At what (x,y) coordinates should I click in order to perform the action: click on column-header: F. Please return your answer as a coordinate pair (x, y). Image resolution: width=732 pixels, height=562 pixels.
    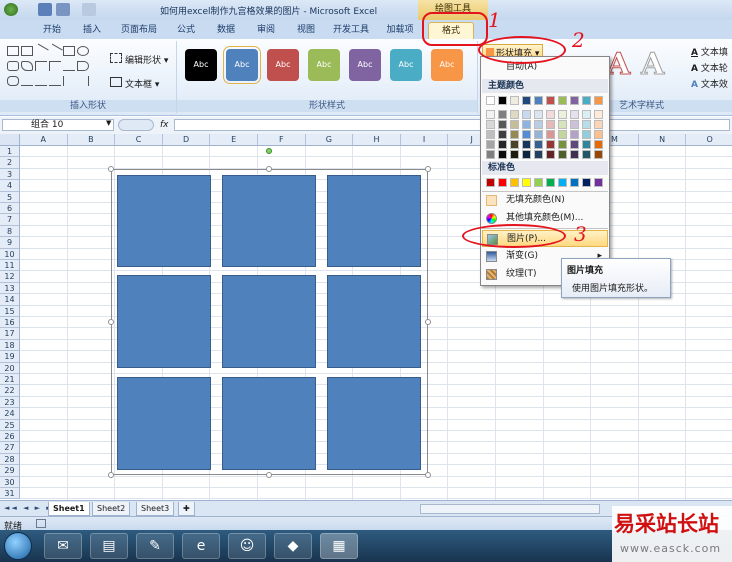
    Looking at the image, I should click on (282, 140).